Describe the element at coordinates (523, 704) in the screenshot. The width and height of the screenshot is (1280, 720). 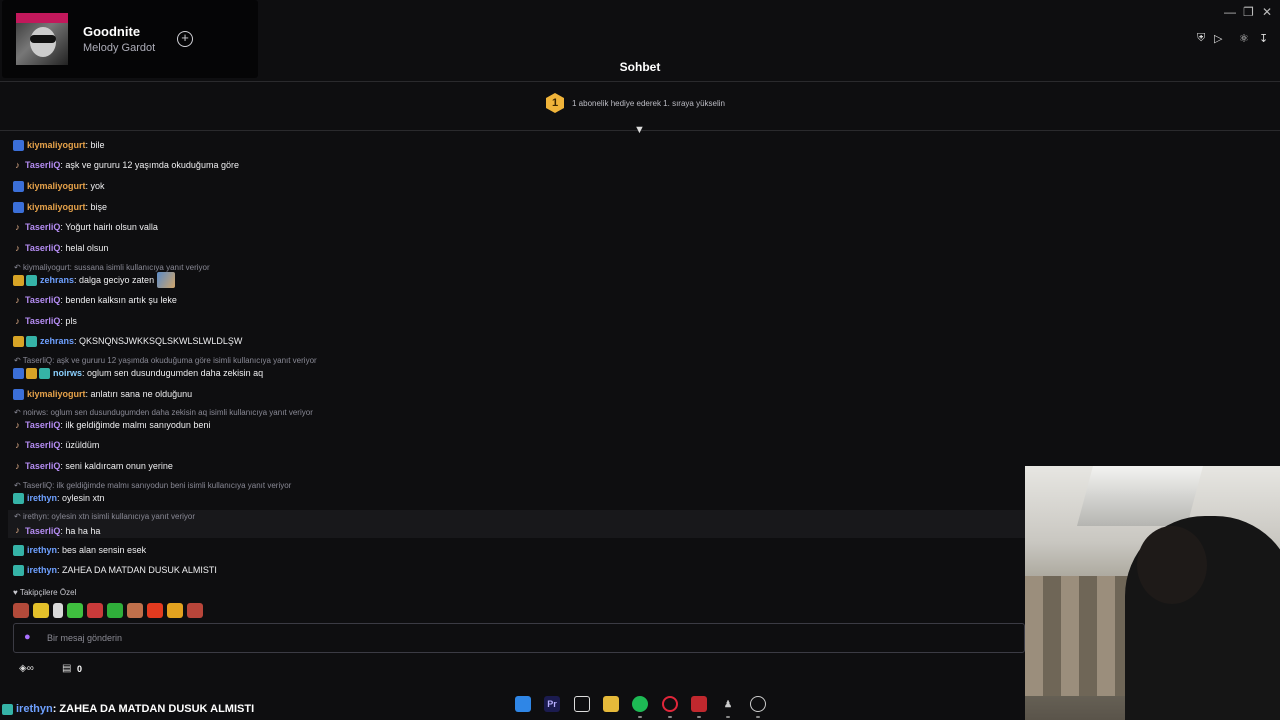
I see `windows-start-icon` at that location.